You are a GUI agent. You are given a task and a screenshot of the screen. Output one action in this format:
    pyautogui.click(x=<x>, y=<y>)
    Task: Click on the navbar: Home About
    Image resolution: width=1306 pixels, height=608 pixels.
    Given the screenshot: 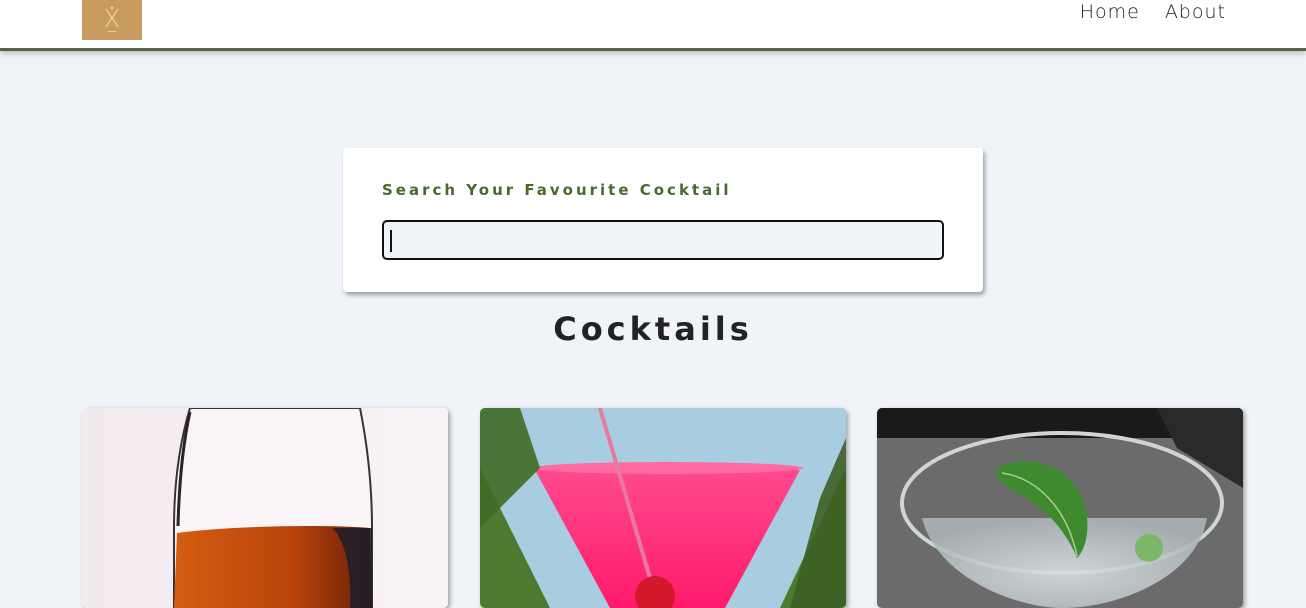 What is the action you would take?
    pyautogui.click(x=653, y=25)
    